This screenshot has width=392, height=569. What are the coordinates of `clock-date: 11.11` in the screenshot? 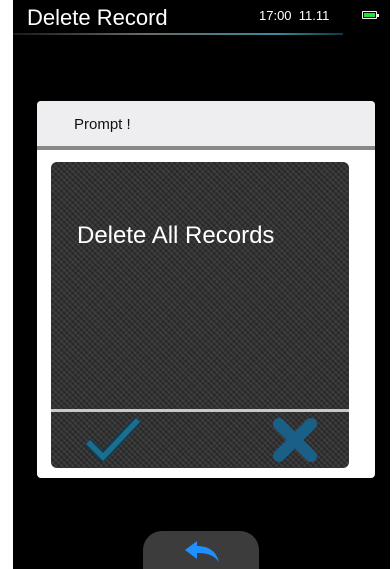 It's located at (314, 15).